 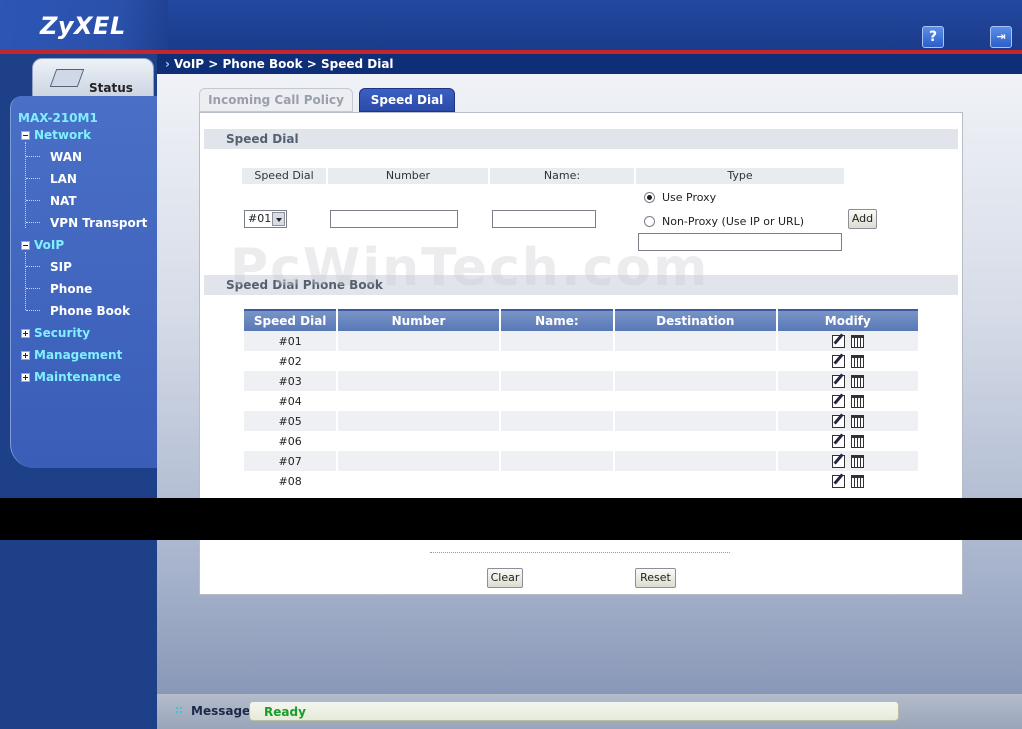 What do you see at coordinates (589, 64) in the screenshot?
I see `breadcrumb-bar: › VoIP > Phone Book > Speed Dial` at bounding box center [589, 64].